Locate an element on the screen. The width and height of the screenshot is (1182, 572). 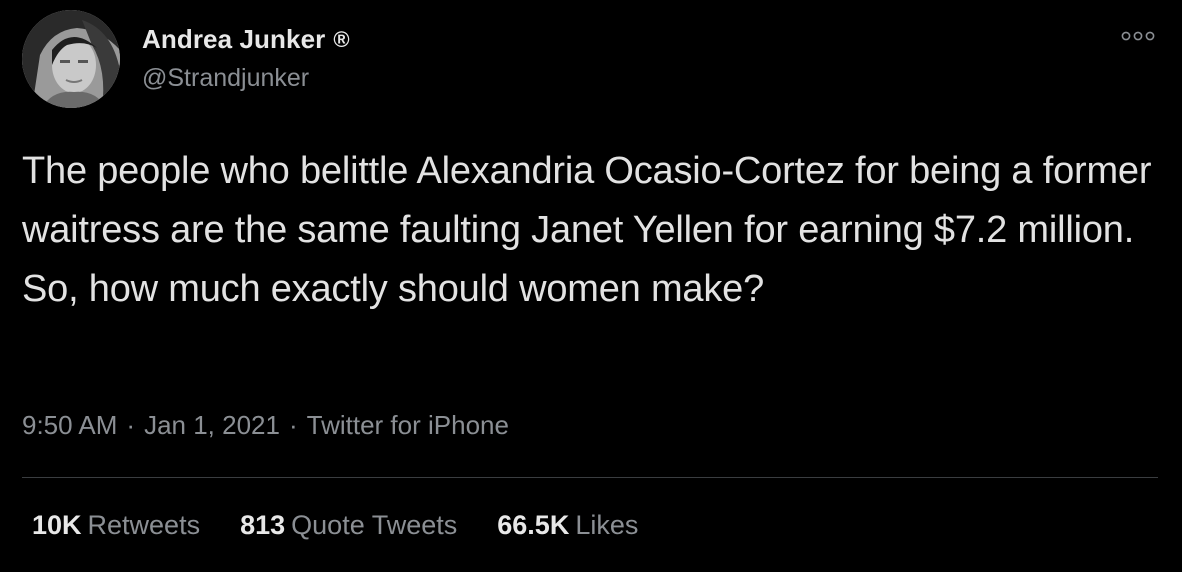
tweet-timestamp: 9:50 AM · Jan 1, 2021 is located at coordinates (151, 425).